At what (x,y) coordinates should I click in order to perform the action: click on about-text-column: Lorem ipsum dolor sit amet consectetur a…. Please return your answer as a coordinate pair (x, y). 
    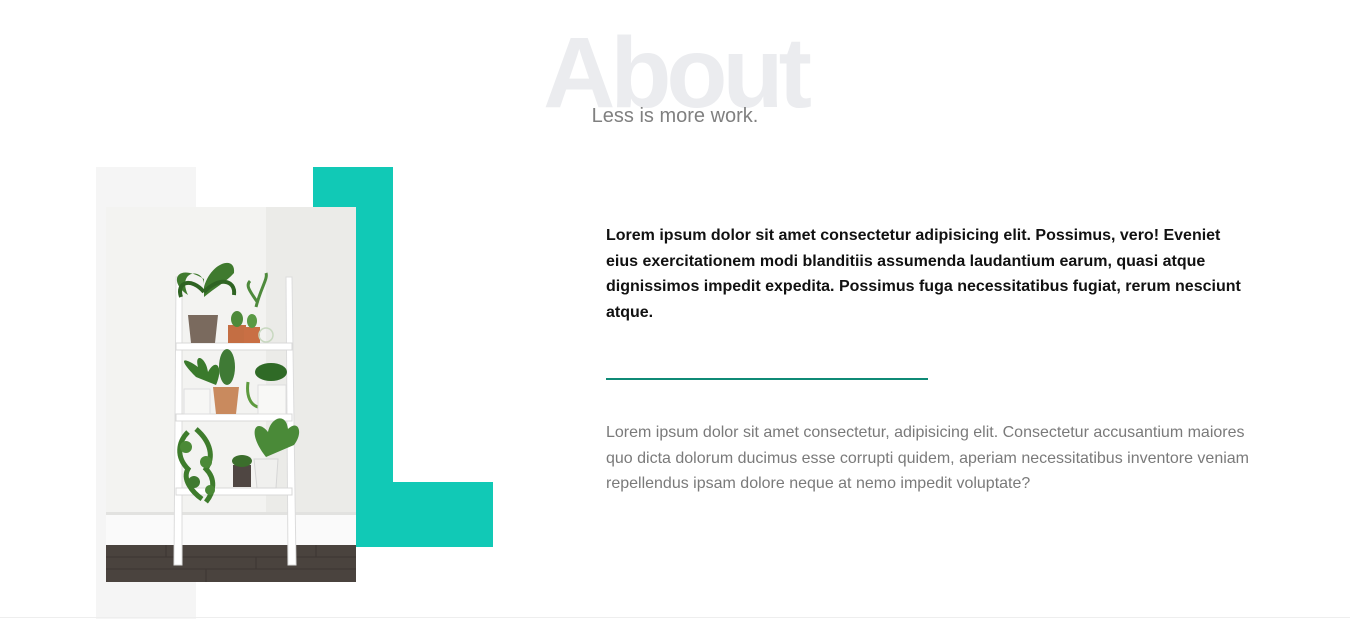
    Looking at the image, I should click on (931, 274).